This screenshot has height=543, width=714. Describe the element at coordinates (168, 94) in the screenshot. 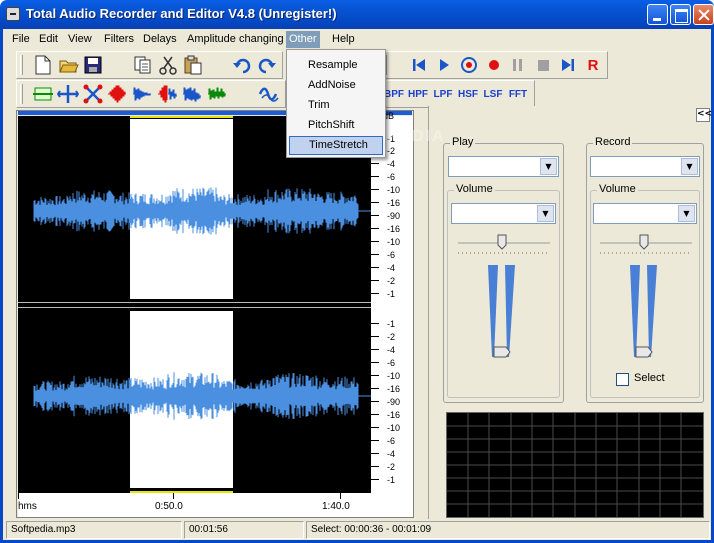

I see `normalize-icon` at that location.